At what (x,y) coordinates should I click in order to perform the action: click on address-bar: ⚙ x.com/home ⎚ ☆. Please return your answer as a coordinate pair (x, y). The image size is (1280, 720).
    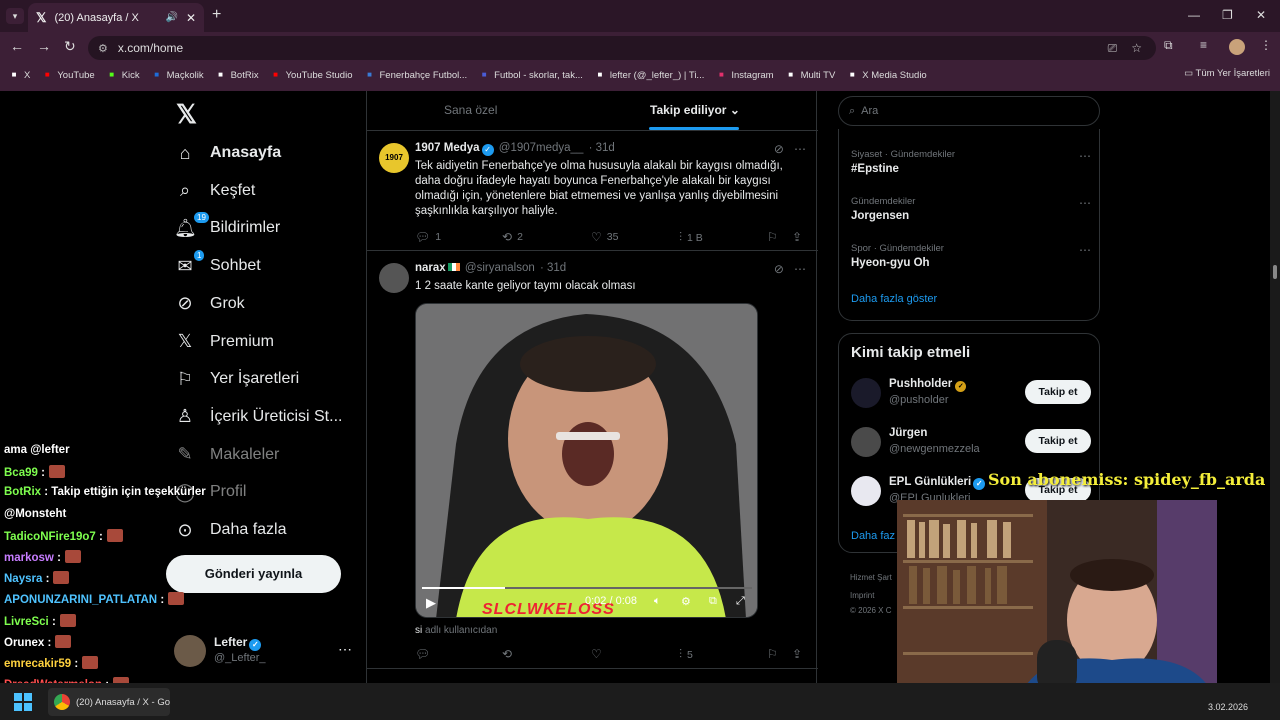
    Looking at the image, I should click on (622, 48).